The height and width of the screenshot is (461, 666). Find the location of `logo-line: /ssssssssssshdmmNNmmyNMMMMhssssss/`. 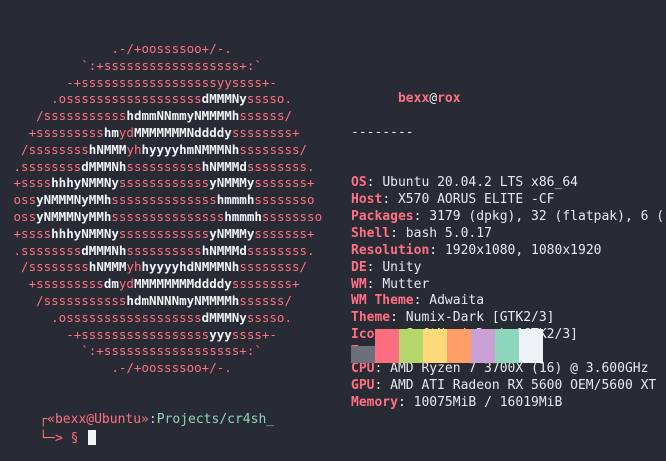

logo-line: /ssssssssssshdmmNNmmyNMMMMhssssss/ is located at coordinates (175, 116).